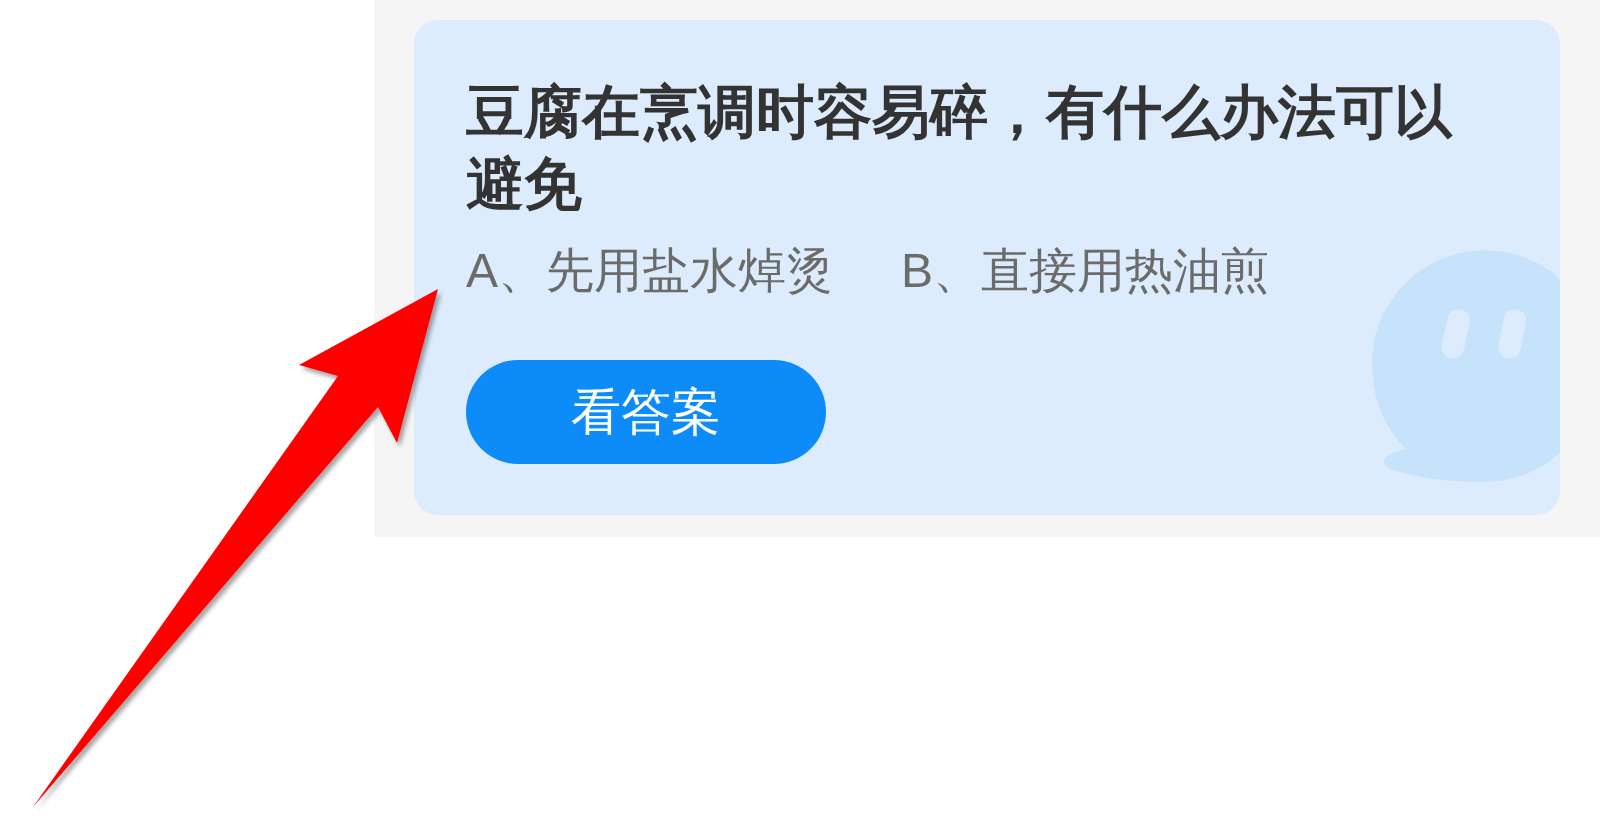  What do you see at coordinates (650, 271) in the screenshot?
I see `answer-option: A、先用盐水焯烫` at bounding box center [650, 271].